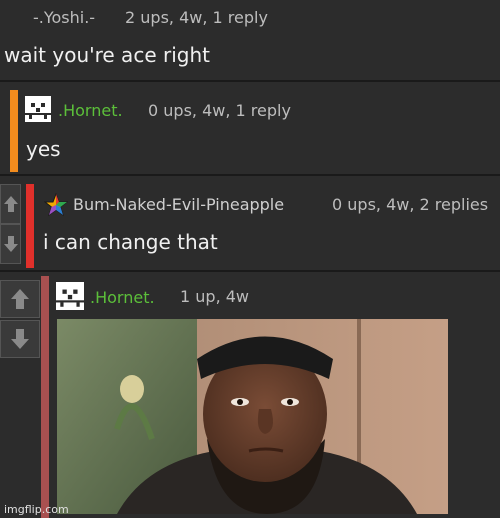 Image resolution: width=500 pixels, height=518 pixels. Describe the element at coordinates (107, 55) in the screenshot. I see `comment-text: wait you're ace right` at that location.